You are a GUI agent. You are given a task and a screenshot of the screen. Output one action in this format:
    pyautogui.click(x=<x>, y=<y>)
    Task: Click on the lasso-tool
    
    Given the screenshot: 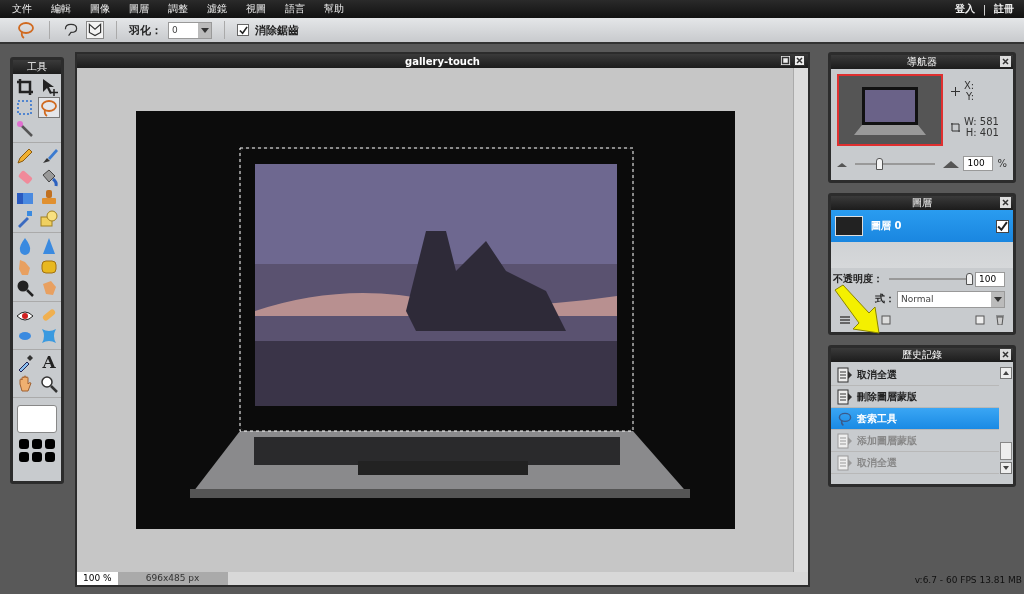 What is the action you would take?
    pyautogui.click(x=49, y=107)
    